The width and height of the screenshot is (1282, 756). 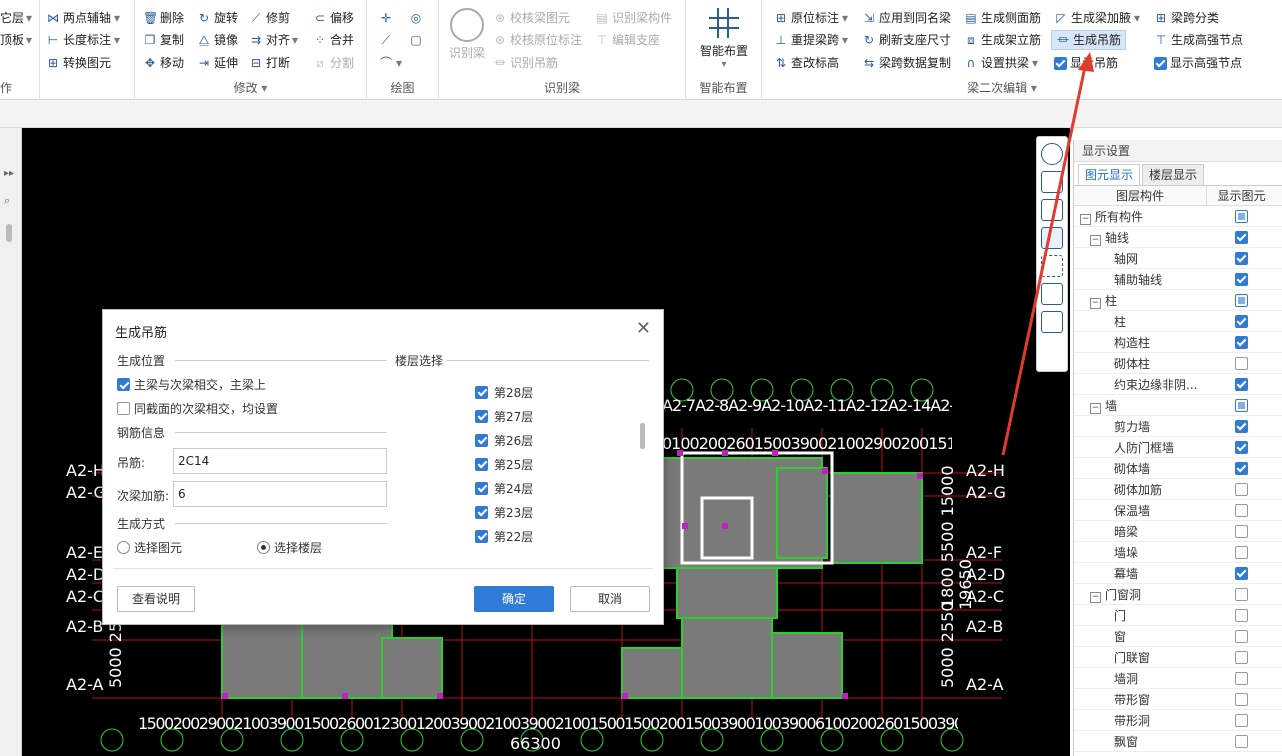 I want to click on tab-element-display: 图元显示, so click(x=1109, y=174).